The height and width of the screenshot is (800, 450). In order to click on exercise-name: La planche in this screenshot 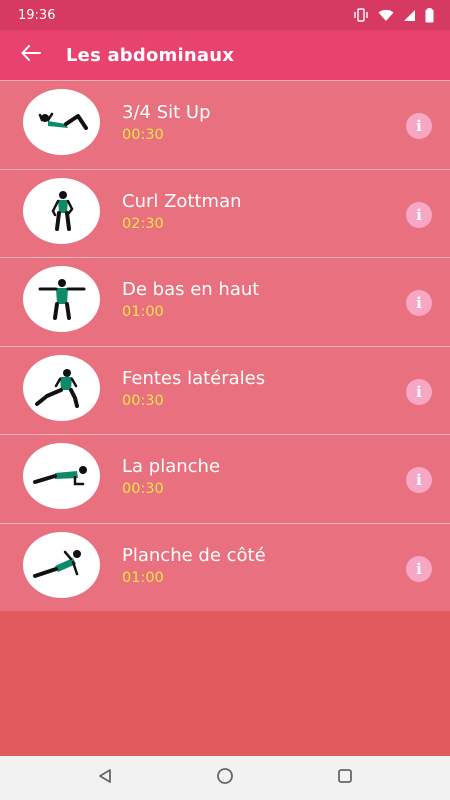, I will do `click(171, 466)`.